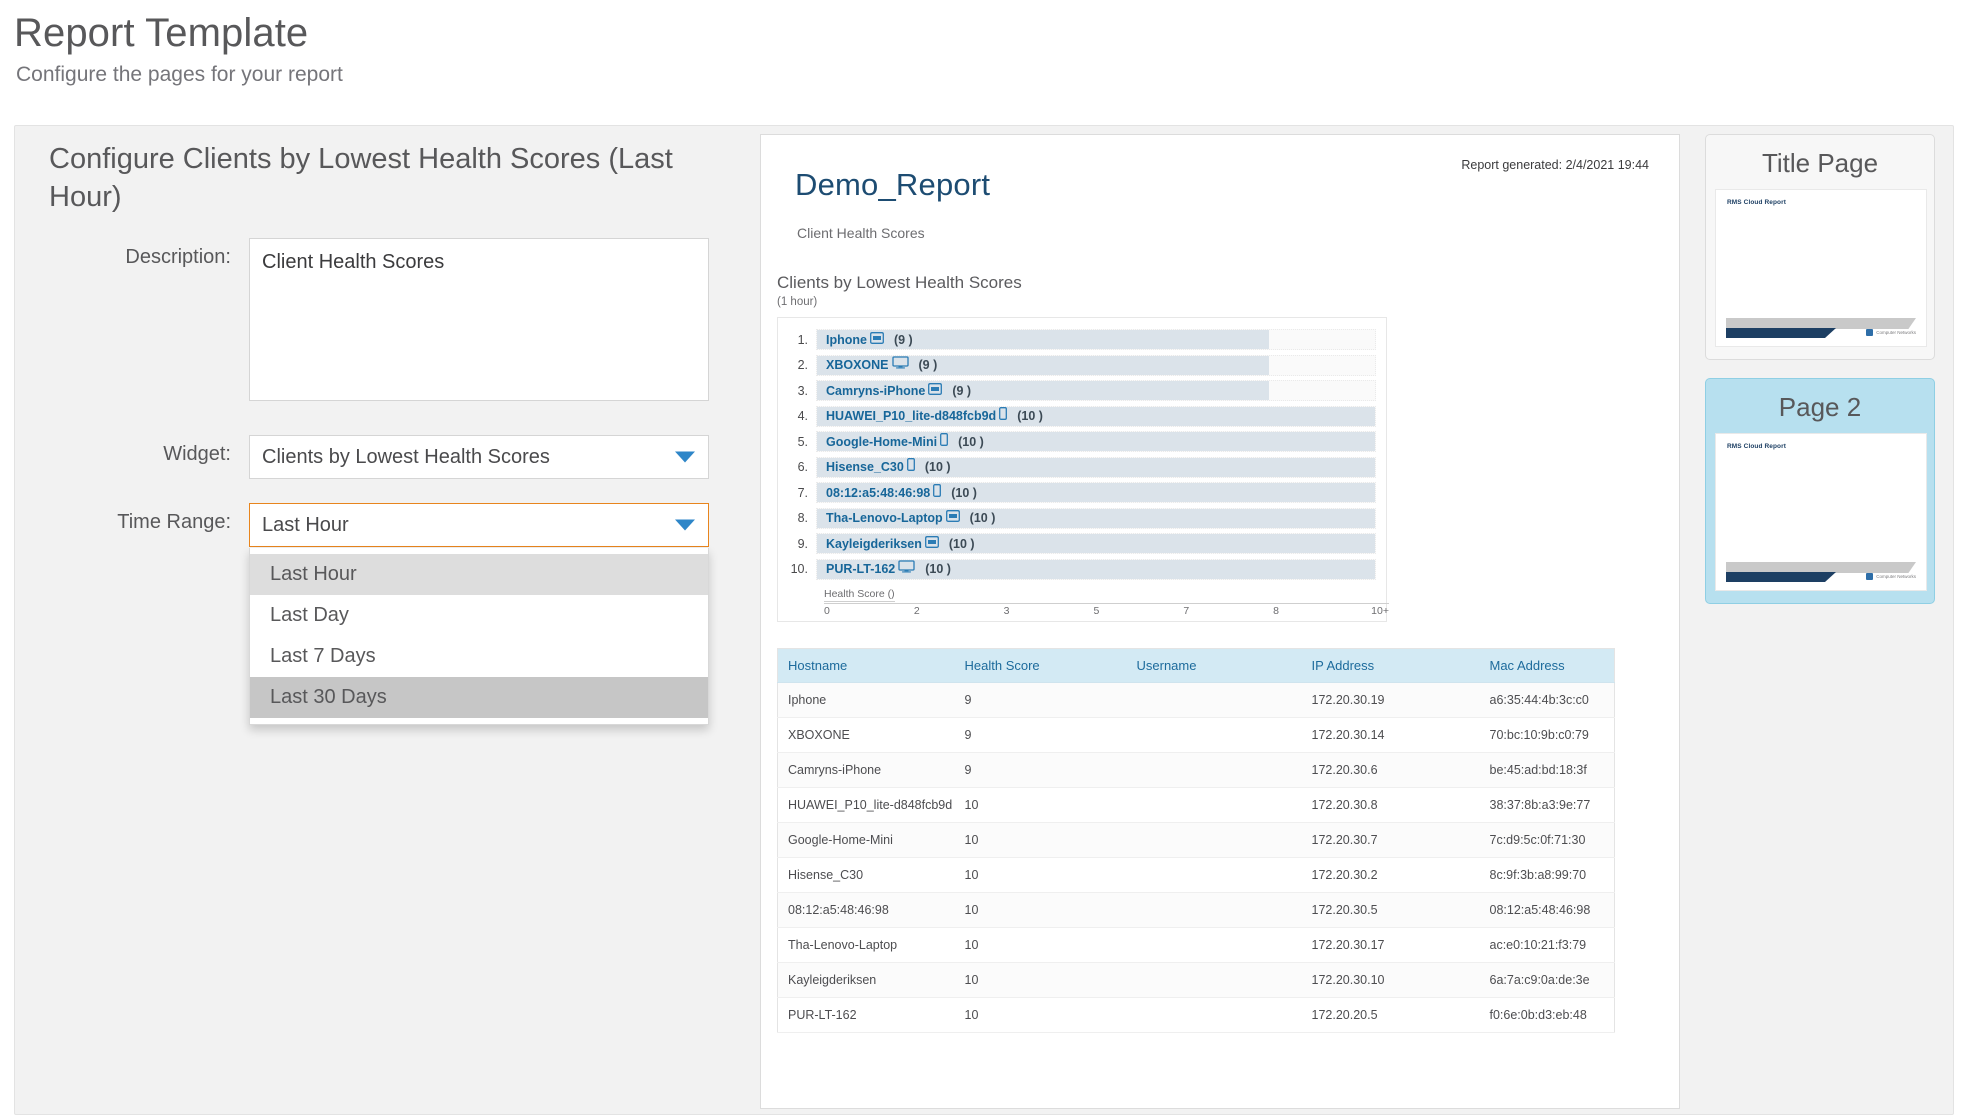 The image size is (1968, 1115). Describe the element at coordinates (874, 544) in the screenshot. I see `chart-bar-label: Kayleigderiksen` at that location.